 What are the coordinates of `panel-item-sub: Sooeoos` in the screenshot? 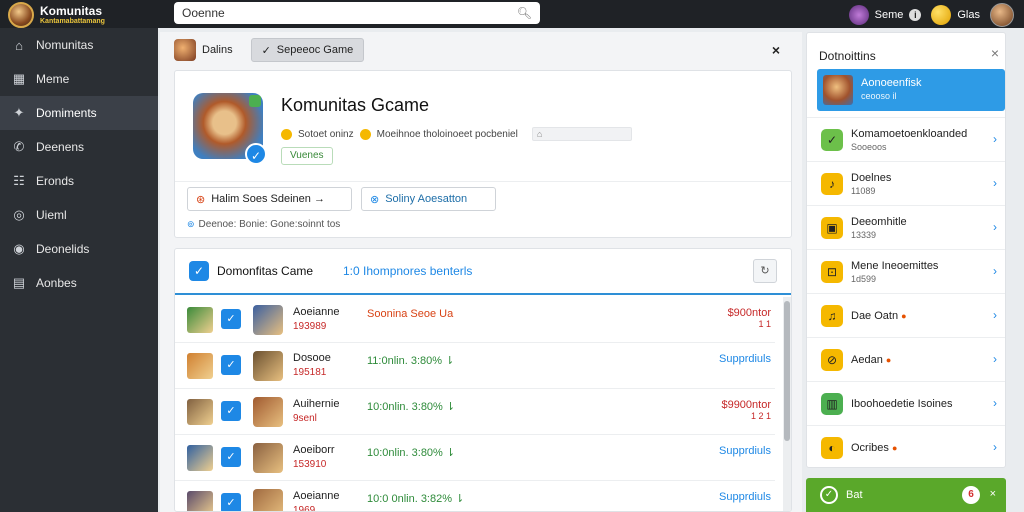 It's located at (869, 147).